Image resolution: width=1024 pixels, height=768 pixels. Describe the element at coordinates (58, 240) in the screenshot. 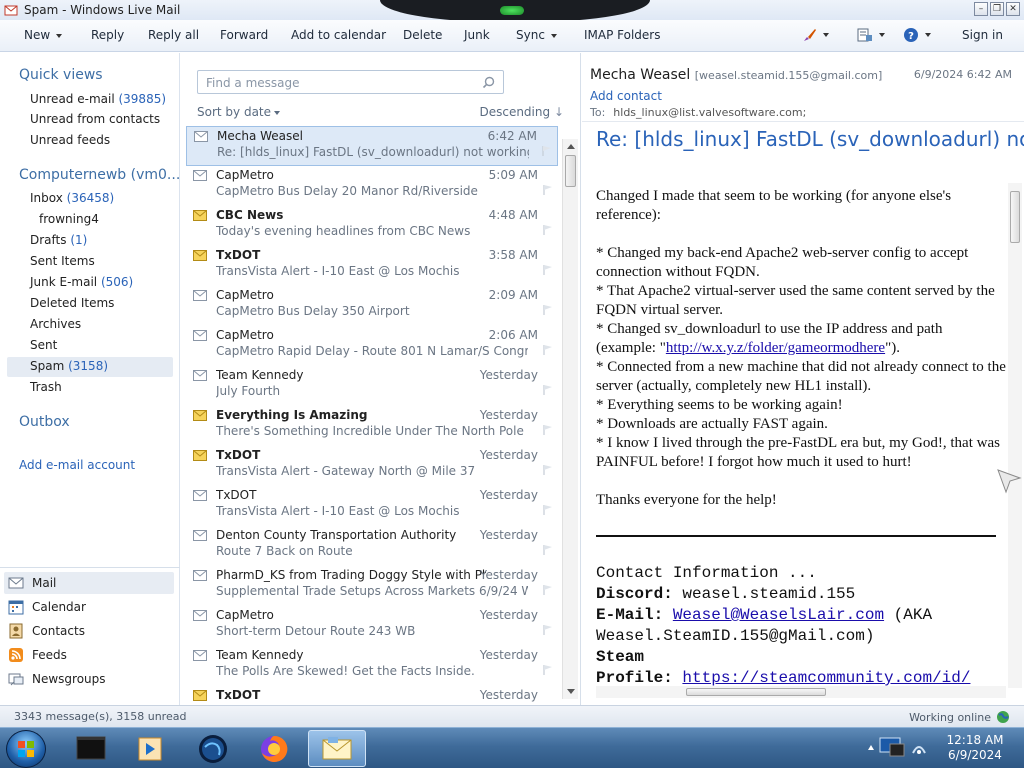

I see `folder-drafts: Drafts (1)` at that location.